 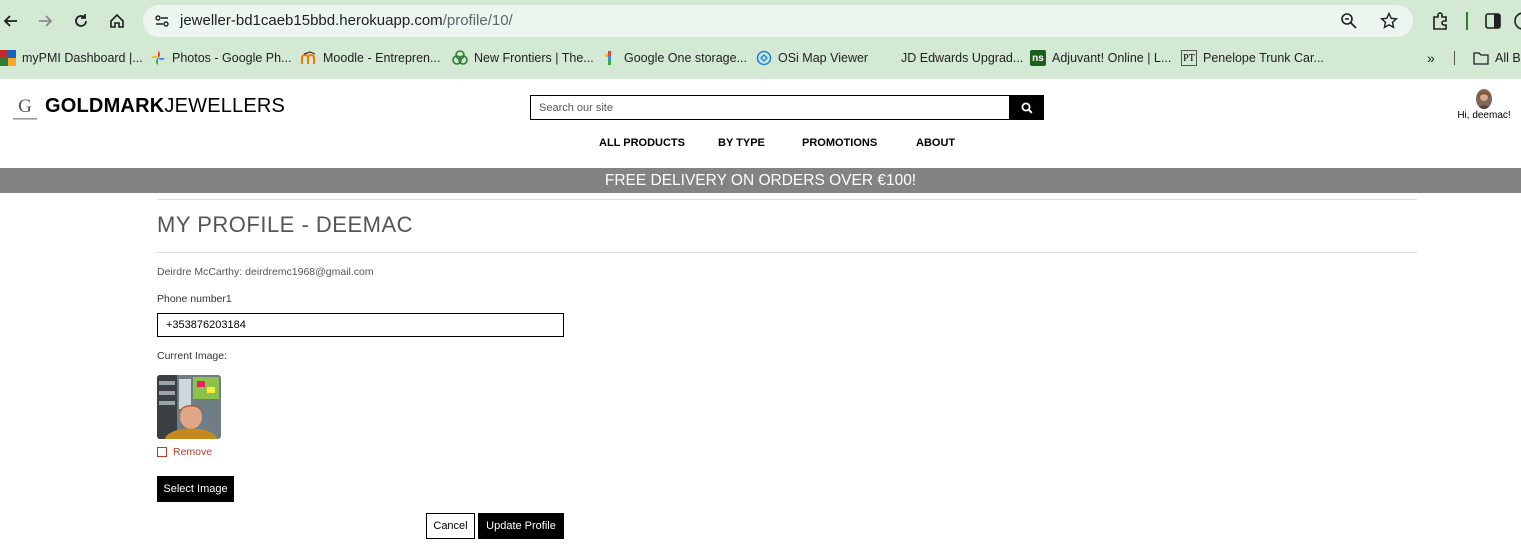 I want to click on back-icon, so click(x=11, y=21).